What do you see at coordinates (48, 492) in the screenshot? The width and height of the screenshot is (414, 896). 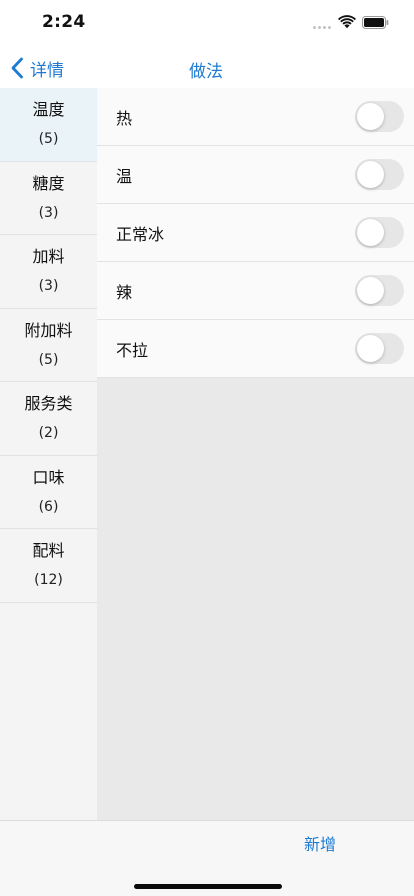 I see `category-item-kouwei: 口味 (6)` at bounding box center [48, 492].